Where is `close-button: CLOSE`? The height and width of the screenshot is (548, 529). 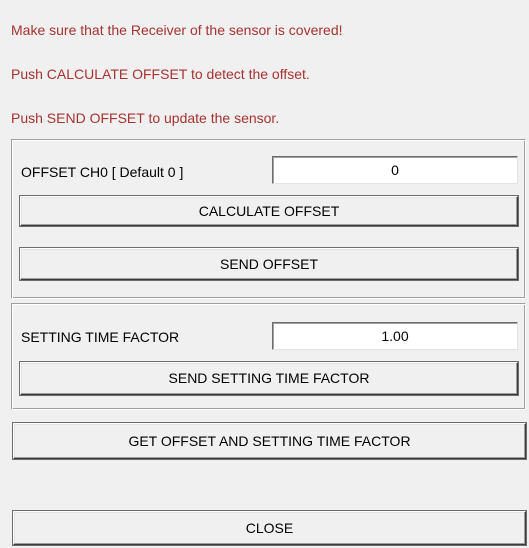
close-button: CLOSE is located at coordinates (269, 528).